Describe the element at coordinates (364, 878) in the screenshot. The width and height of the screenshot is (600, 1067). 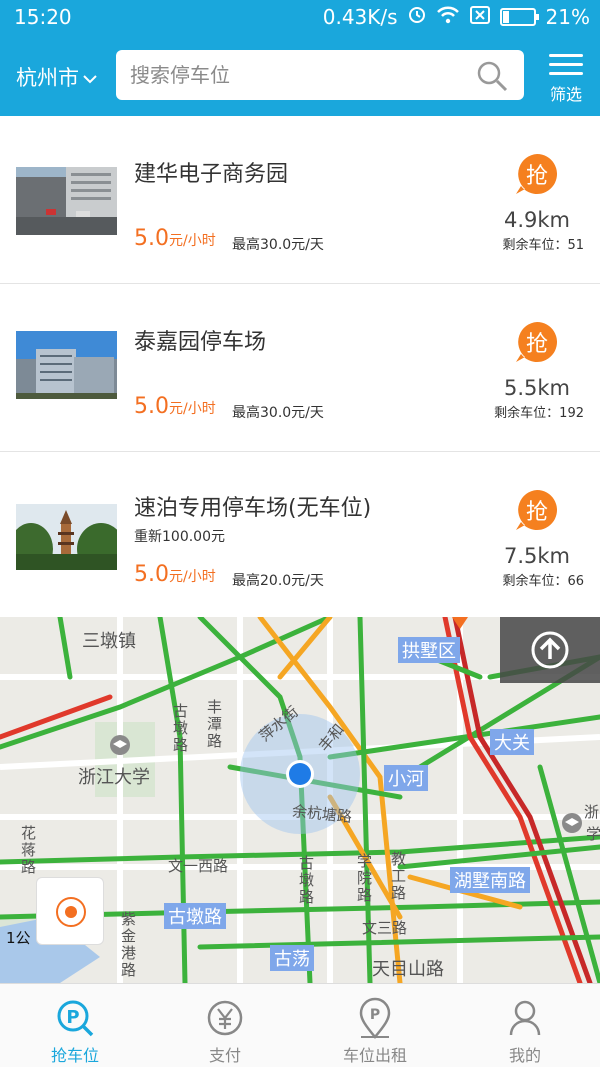
I see `map-label: 学院路` at that location.